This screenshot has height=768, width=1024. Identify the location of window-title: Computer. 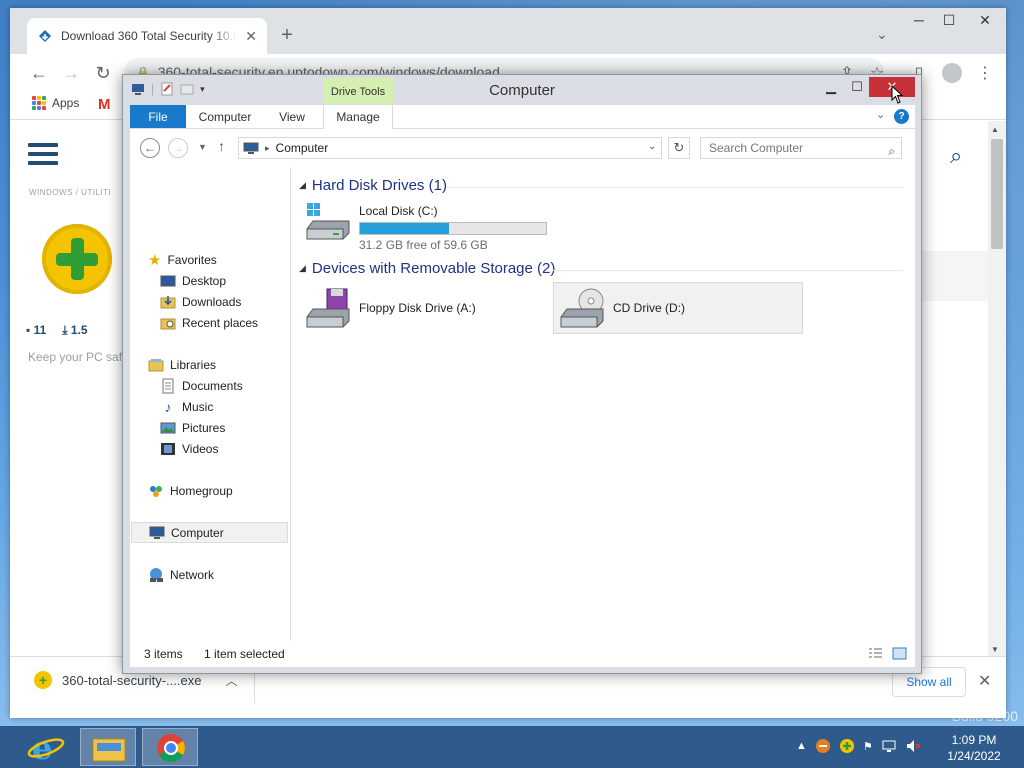
(522, 90).